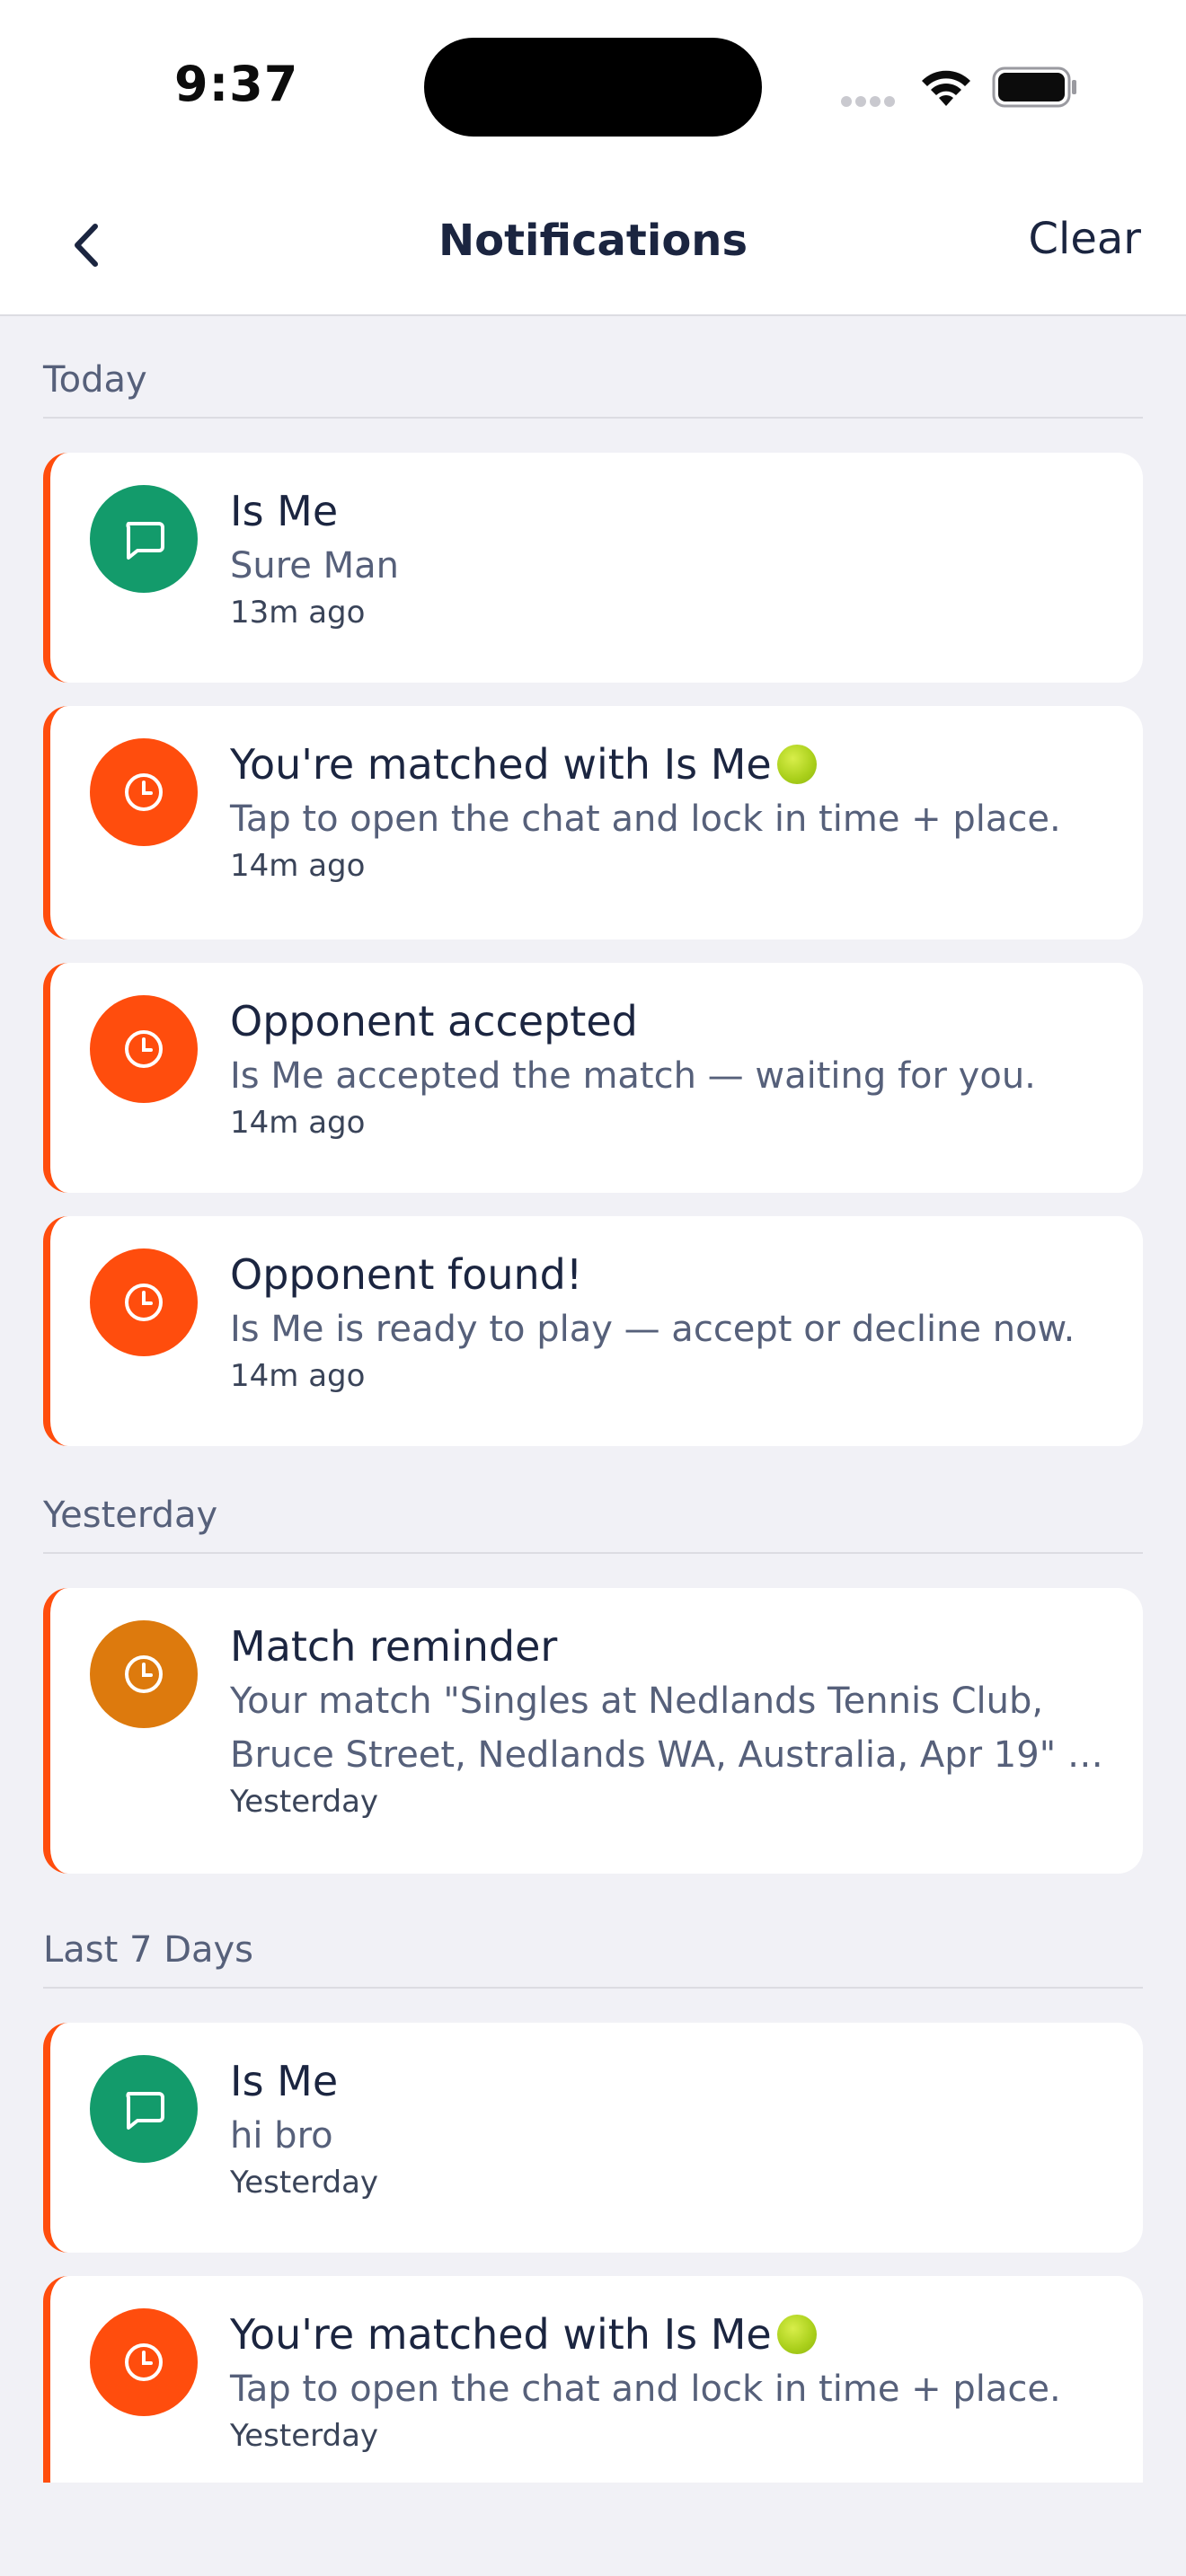  I want to click on cellular-signal-icon, so click(870, 100).